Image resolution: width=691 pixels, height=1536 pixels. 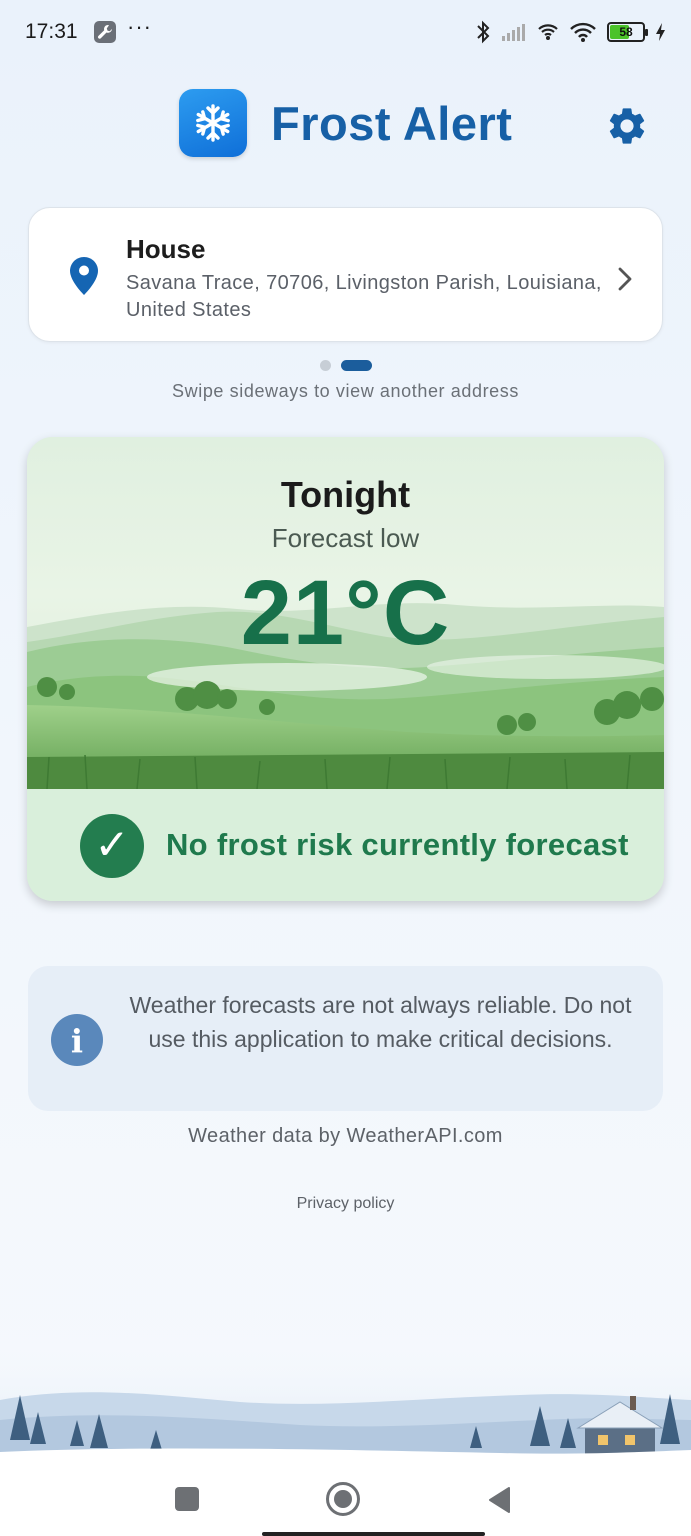 What do you see at coordinates (356, 365) in the screenshot?
I see `page-dot-2-active` at bounding box center [356, 365].